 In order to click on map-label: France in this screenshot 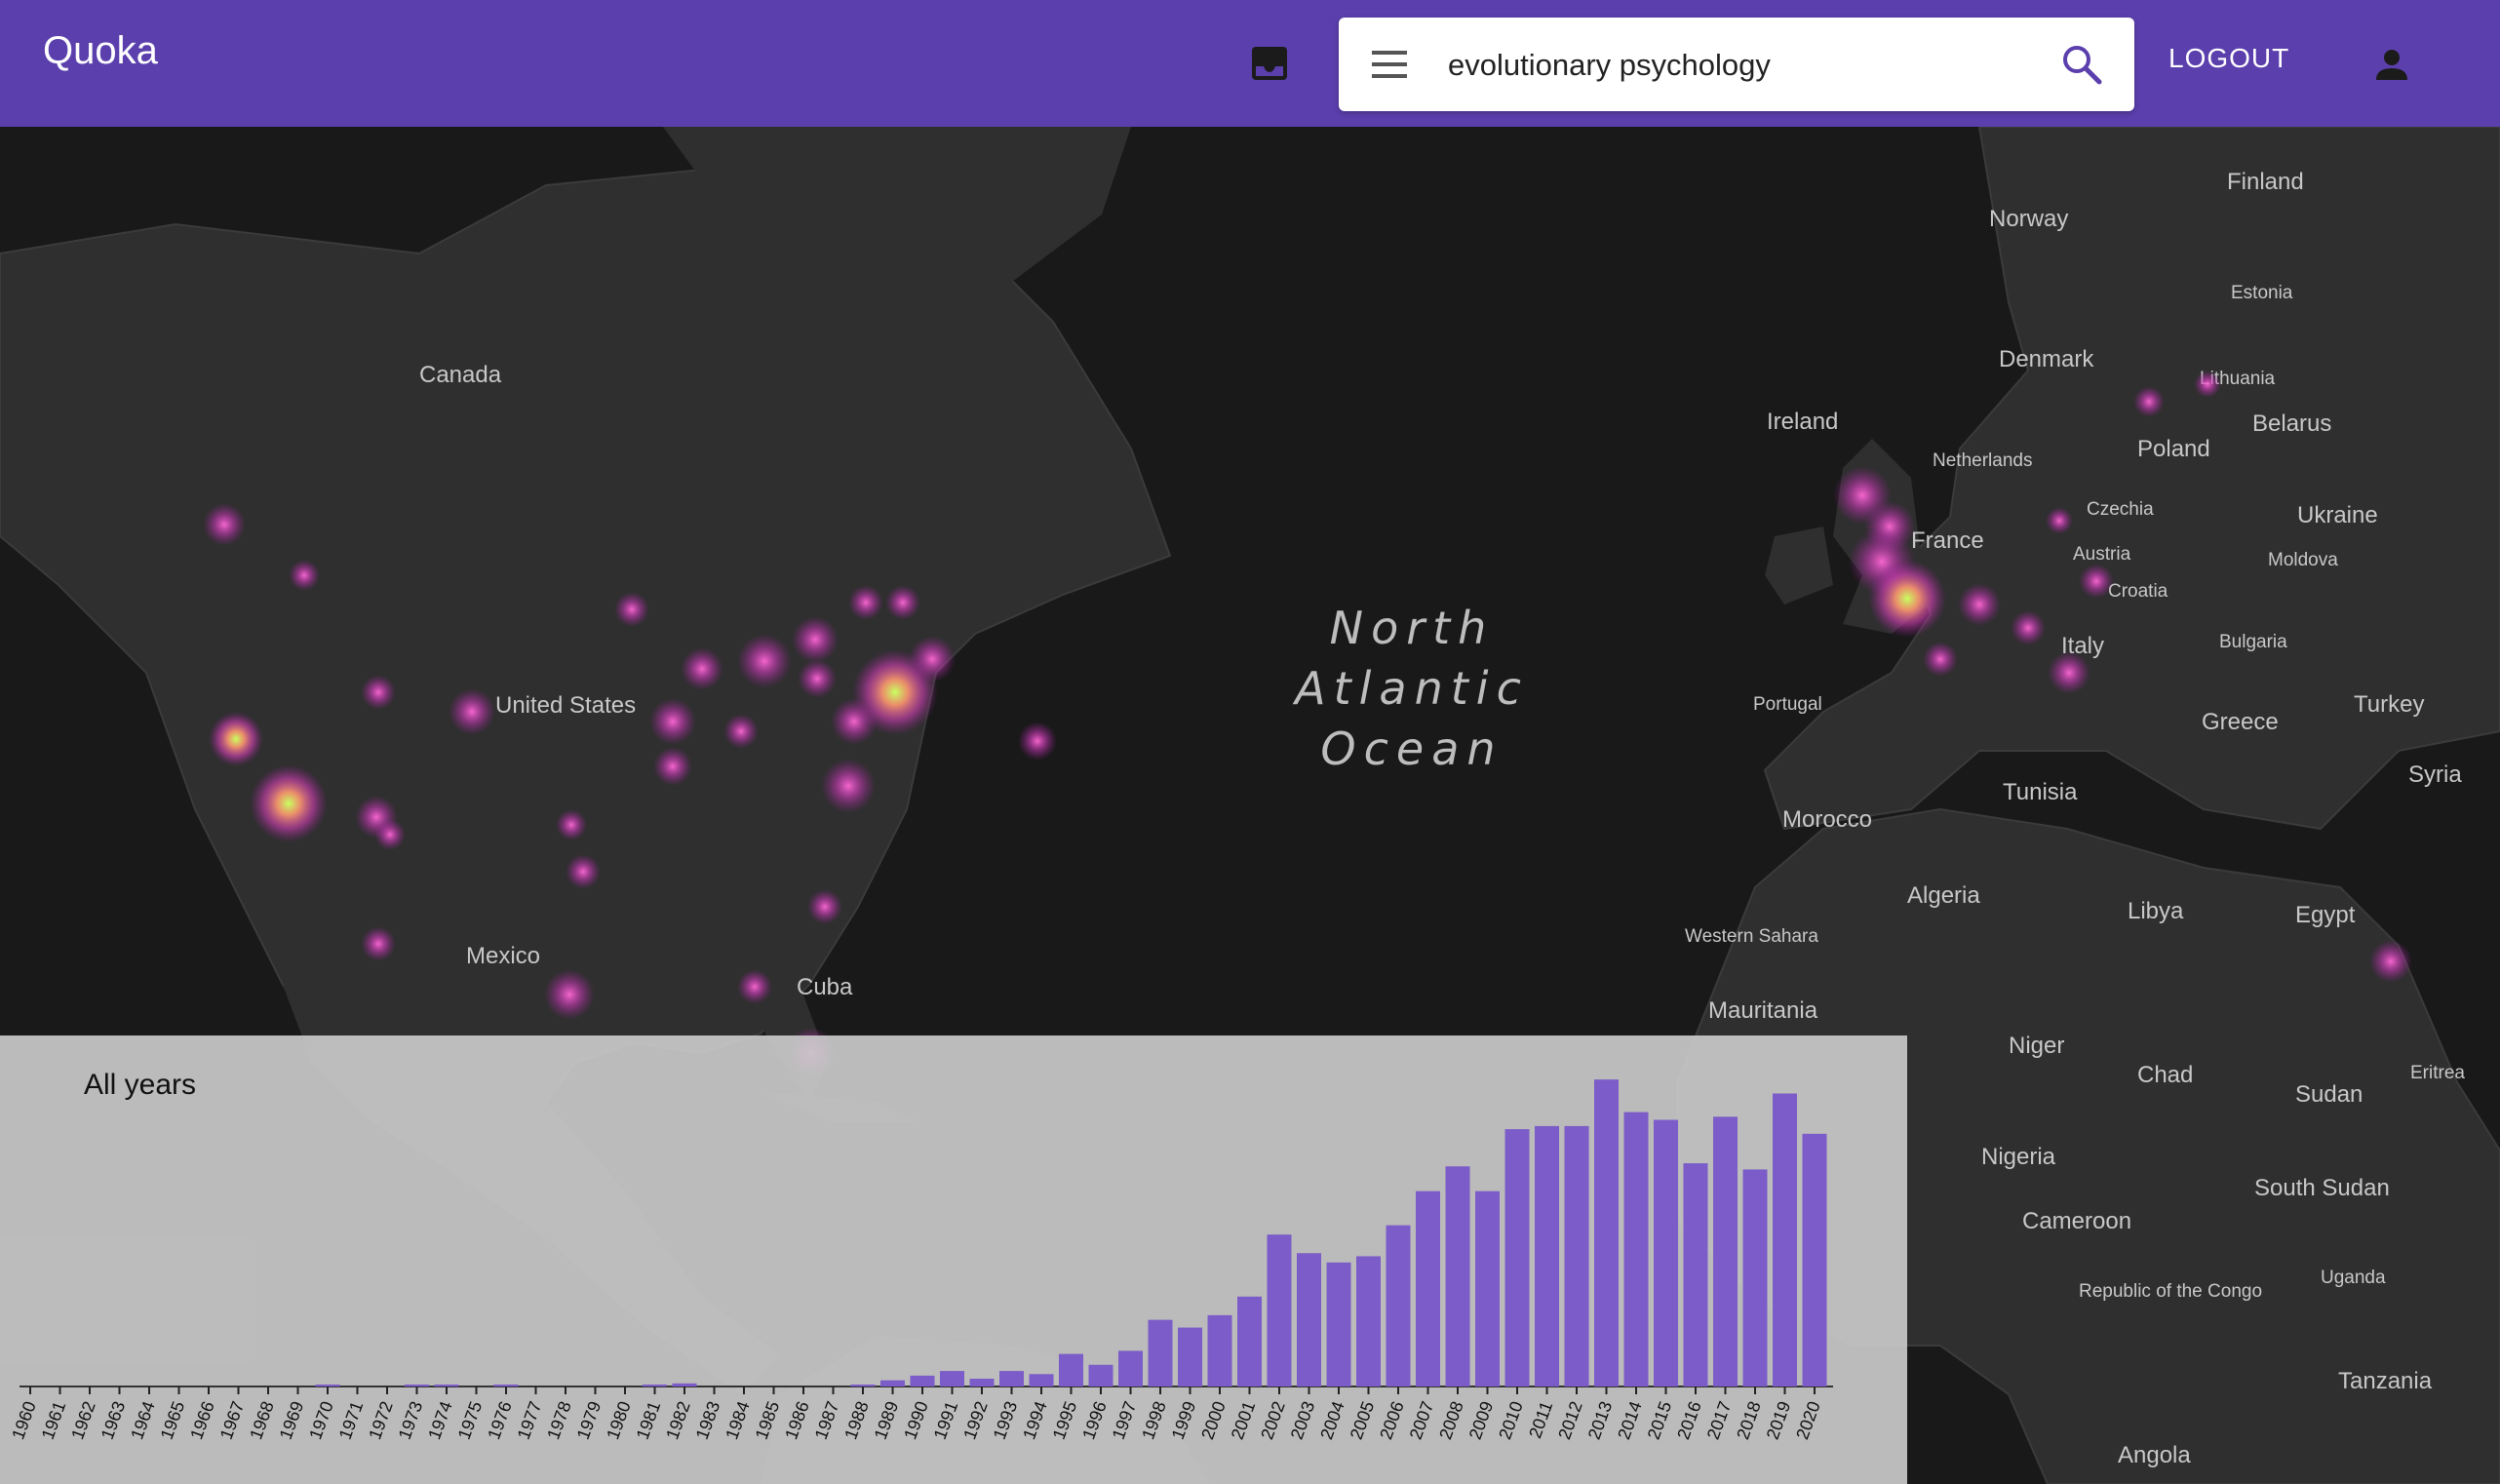, I will do `click(1948, 540)`.